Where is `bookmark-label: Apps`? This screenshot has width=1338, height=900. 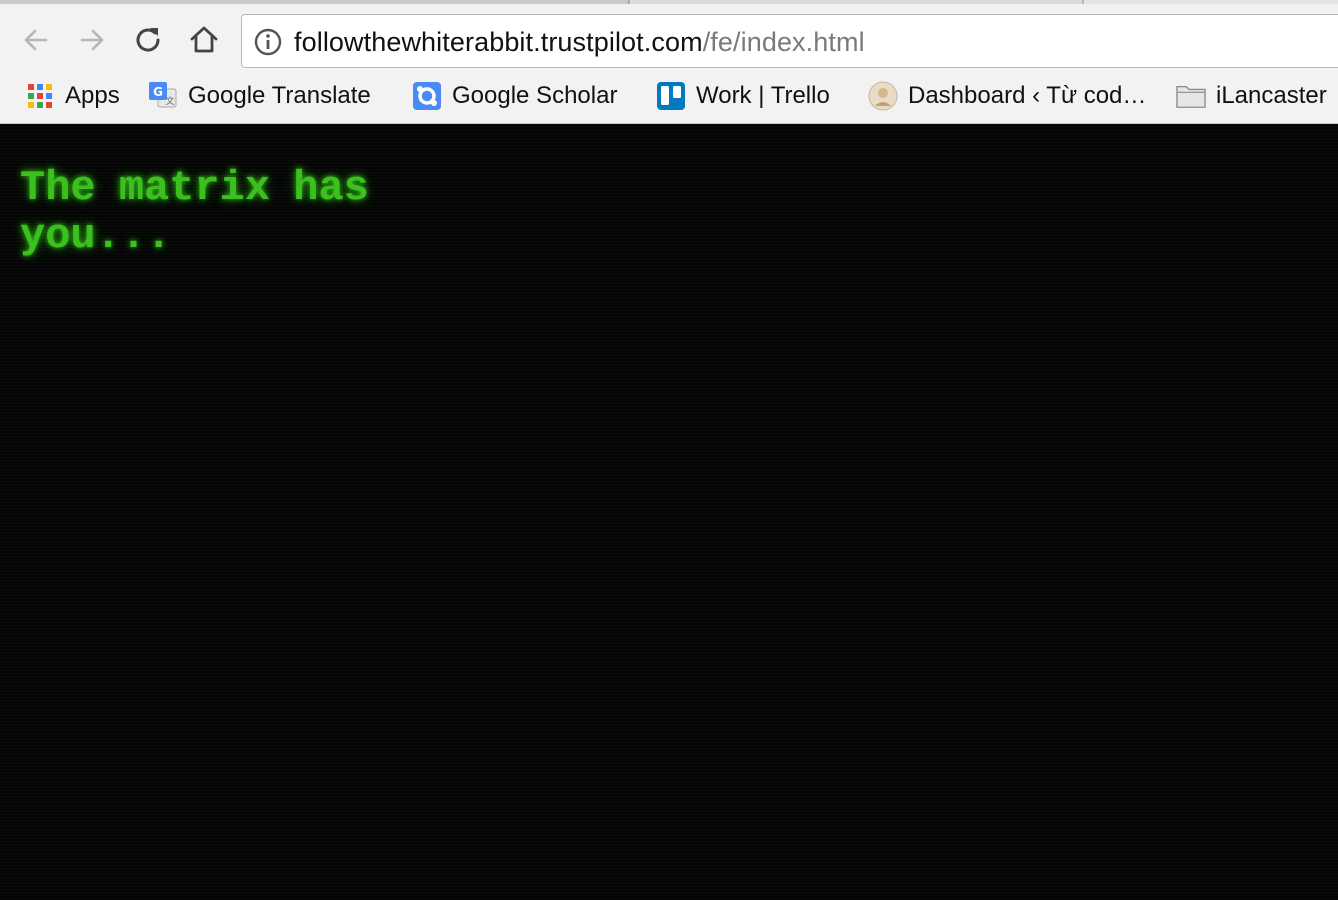 bookmark-label: Apps is located at coordinates (92, 95).